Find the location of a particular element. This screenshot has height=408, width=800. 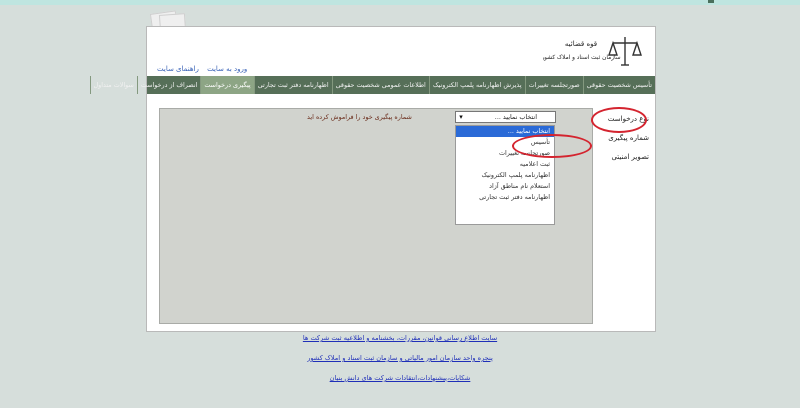

svg-text: سازمان ثبت اسناد و املاک کشور is located at coordinates (582, 57).